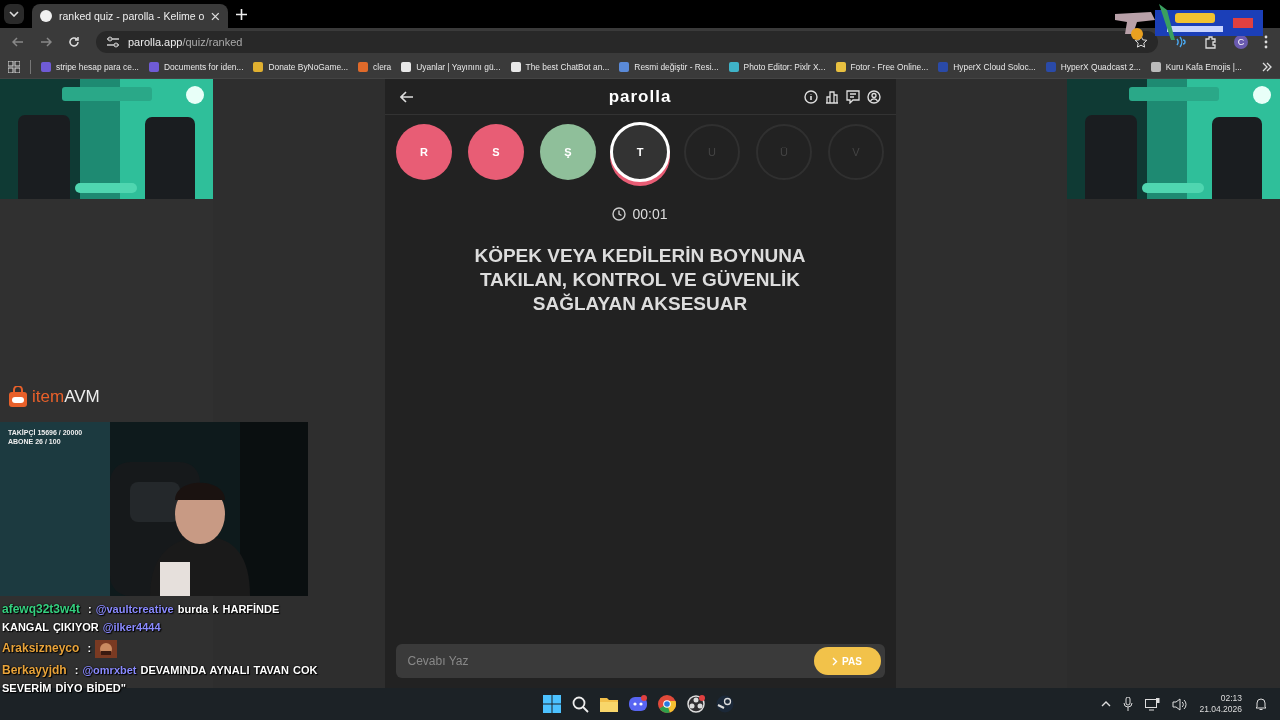  What do you see at coordinates (640, 96) in the screenshot?
I see `app-title: parolla` at bounding box center [640, 96].